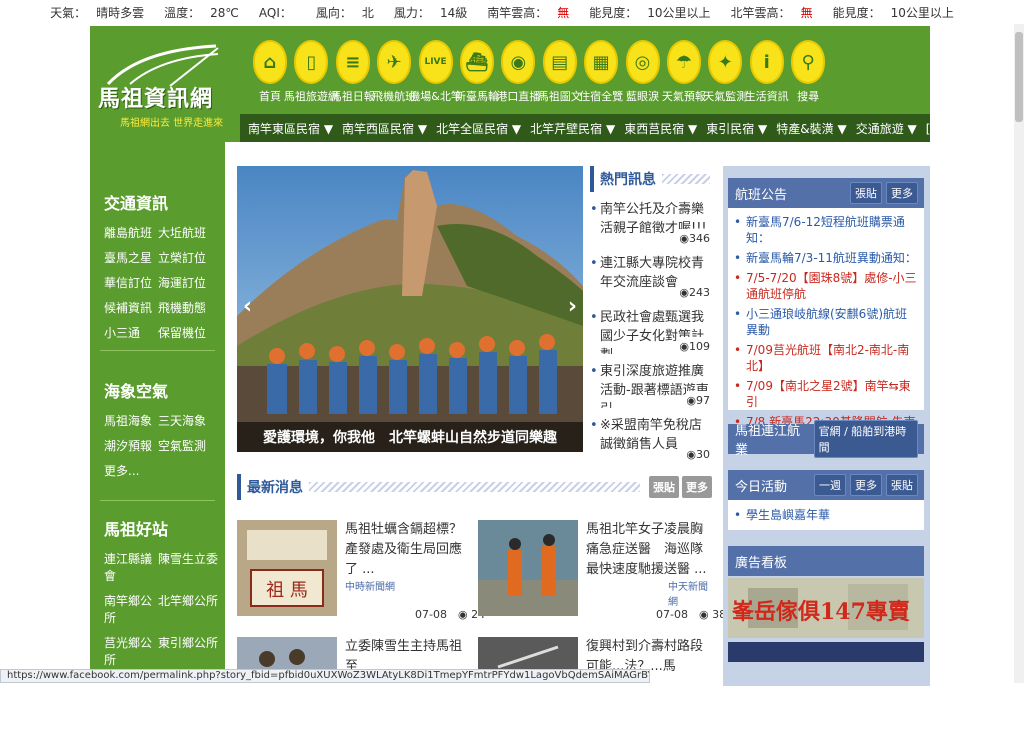 This screenshot has width=1024, height=742. Describe the element at coordinates (826, 394) in the screenshot. I see `flight-notice-item: 7/09【南北之星2號】南竿⇆東引` at that location.